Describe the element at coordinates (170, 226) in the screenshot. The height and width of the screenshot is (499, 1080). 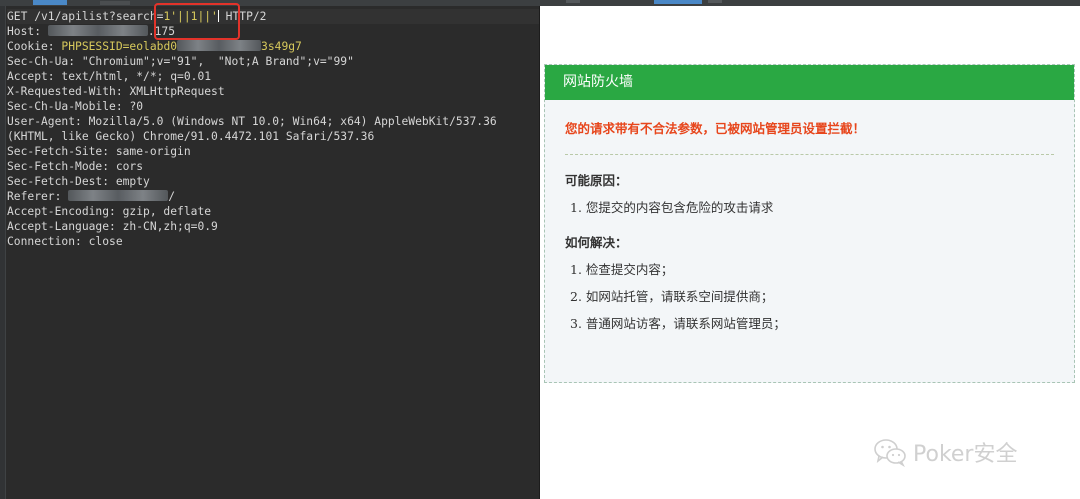
I see `header-value: zh-CN,zh;q=0.9` at that location.